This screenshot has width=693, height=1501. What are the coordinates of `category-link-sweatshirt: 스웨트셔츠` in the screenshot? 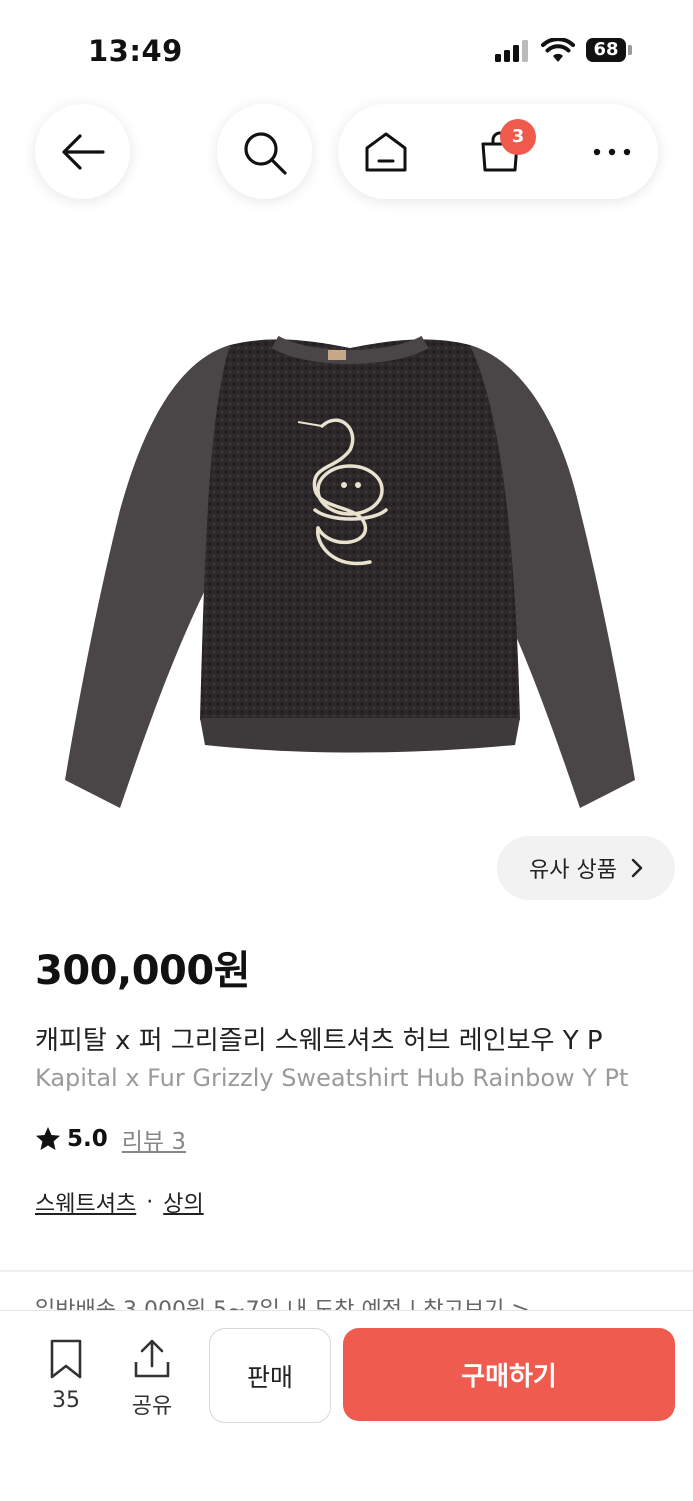 It's located at (85, 1202).